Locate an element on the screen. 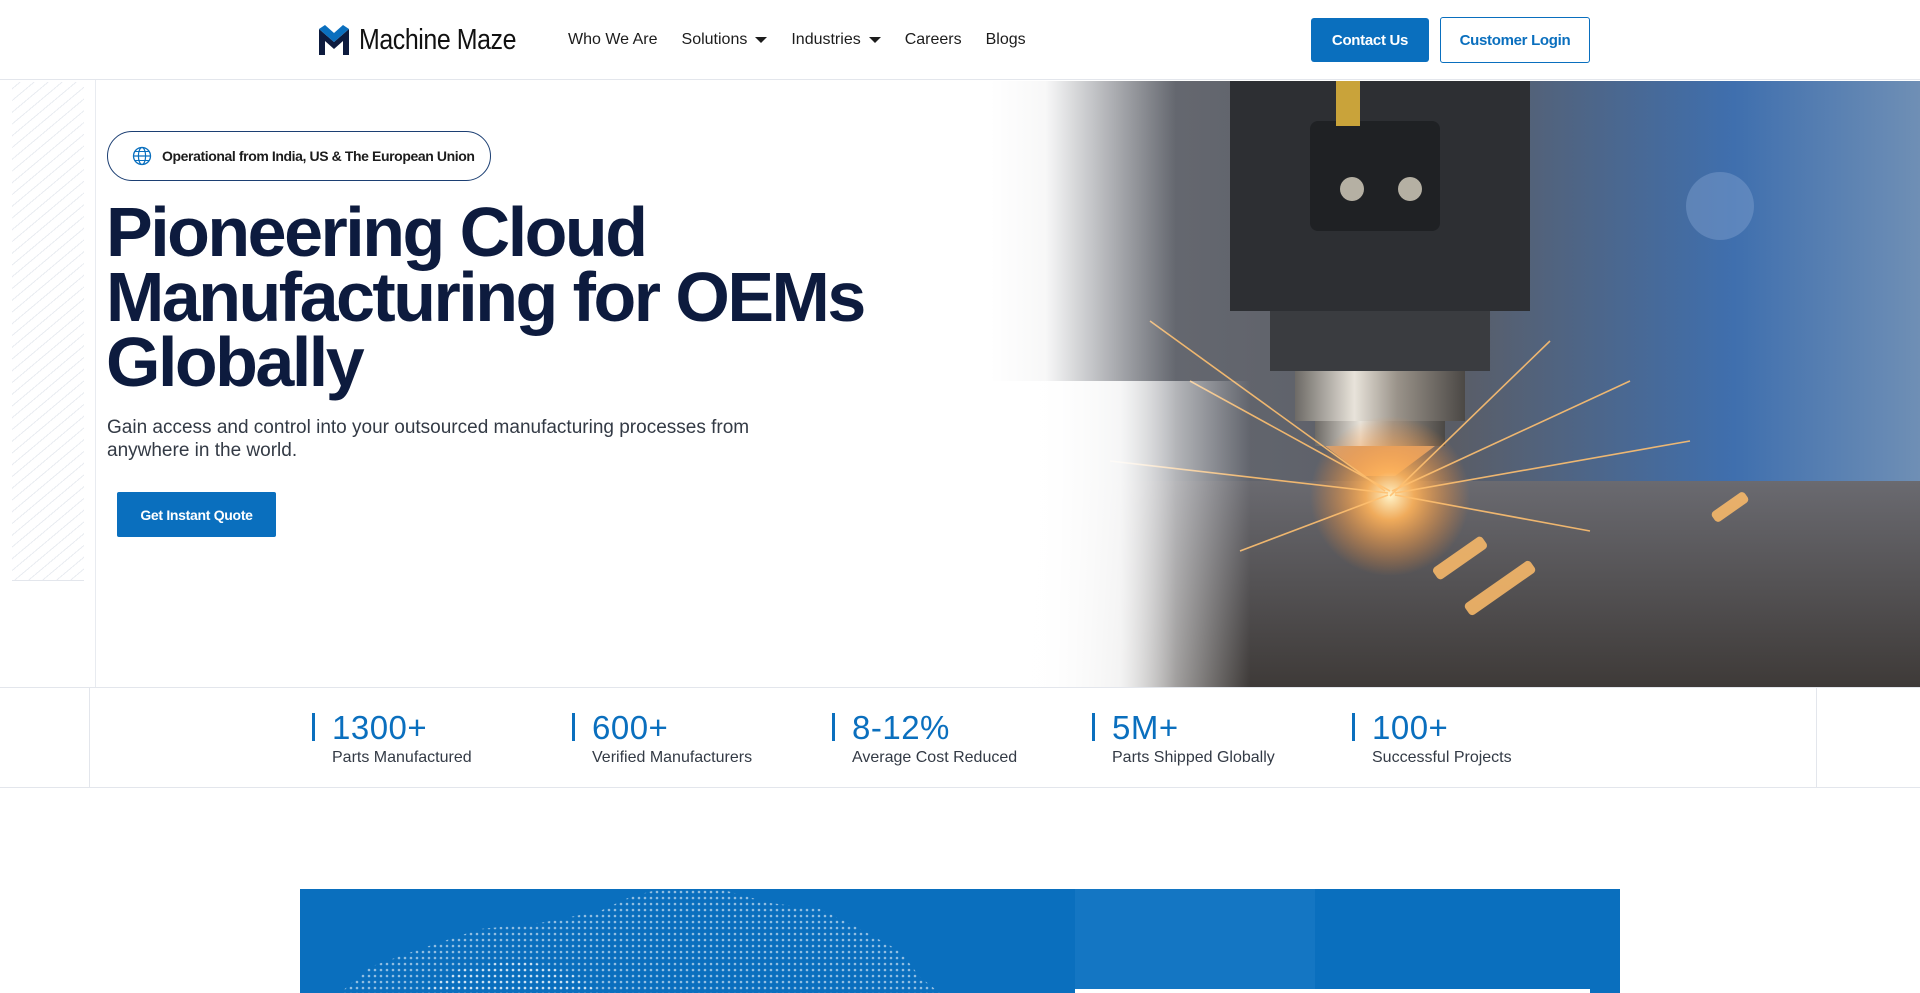 This screenshot has height=993, width=1920. machine-maze-logo-icon is located at coordinates (334, 40).